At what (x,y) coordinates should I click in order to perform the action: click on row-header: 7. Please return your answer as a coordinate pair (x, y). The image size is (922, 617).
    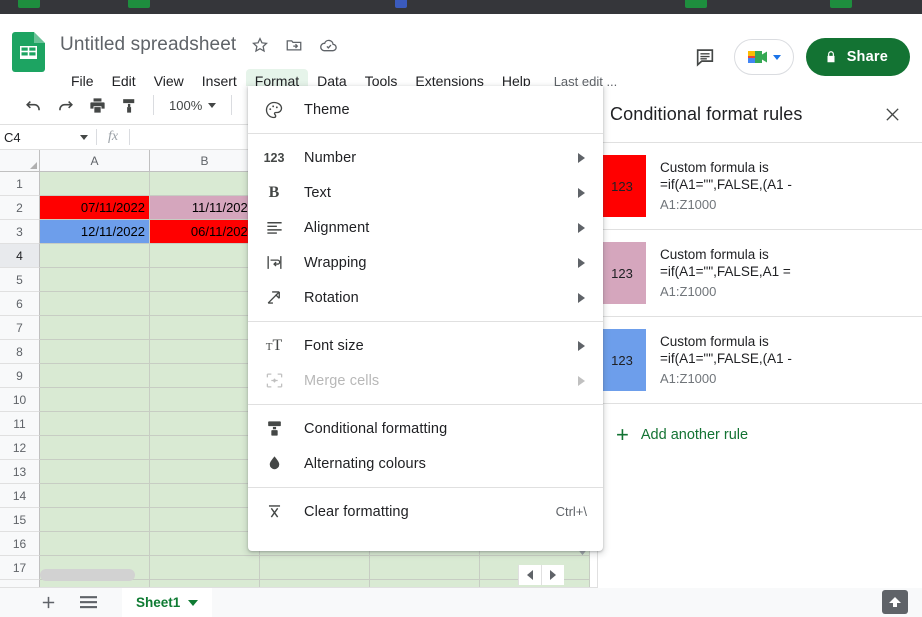
    Looking at the image, I should click on (20, 328).